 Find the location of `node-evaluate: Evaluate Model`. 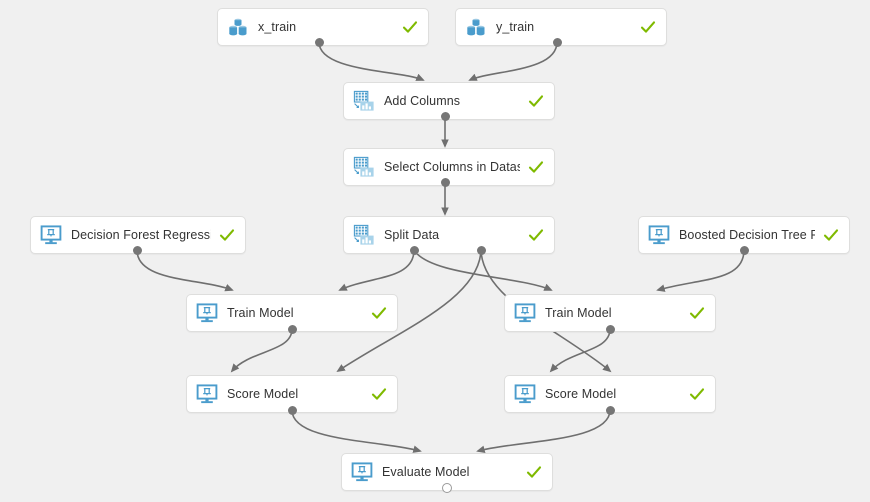

node-evaluate: Evaluate Model is located at coordinates (447, 472).